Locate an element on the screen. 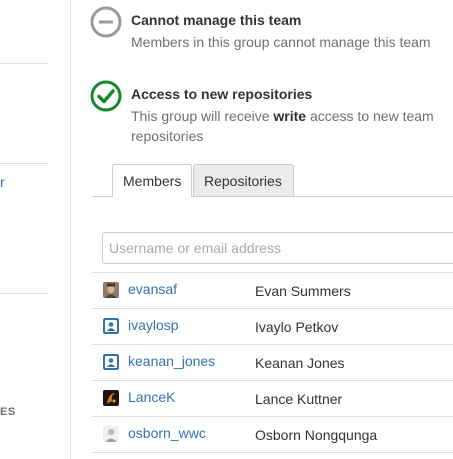  grey-face-avatar-icon is located at coordinates (111, 434).